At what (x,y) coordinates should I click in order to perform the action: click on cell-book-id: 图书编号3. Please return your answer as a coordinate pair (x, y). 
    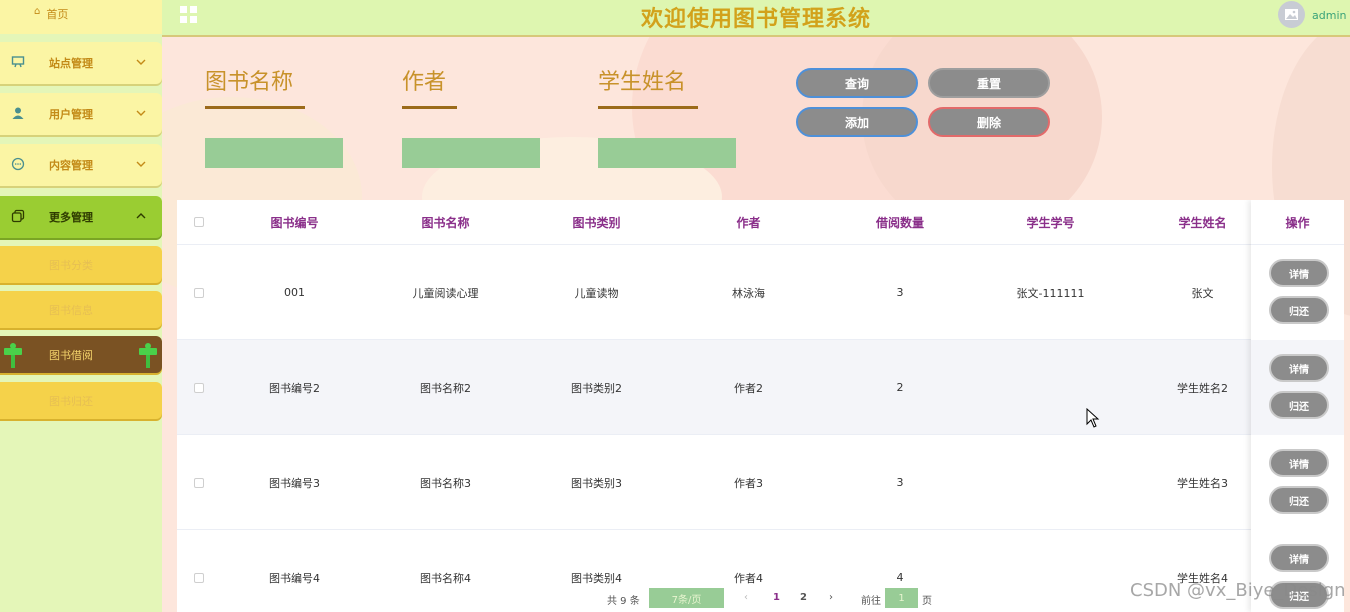
    Looking at the image, I should click on (294, 483).